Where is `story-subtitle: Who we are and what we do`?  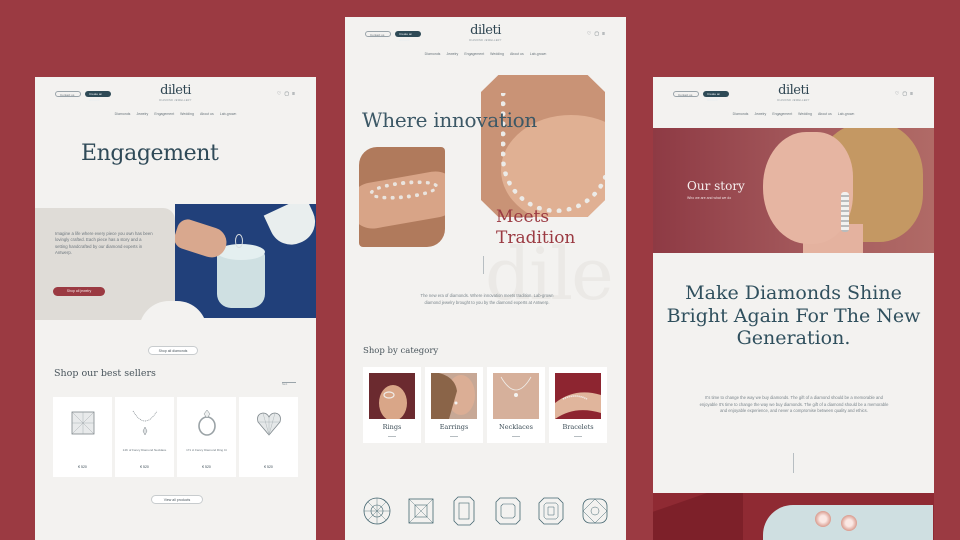 story-subtitle: Who we are and what we do is located at coordinates (709, 198).